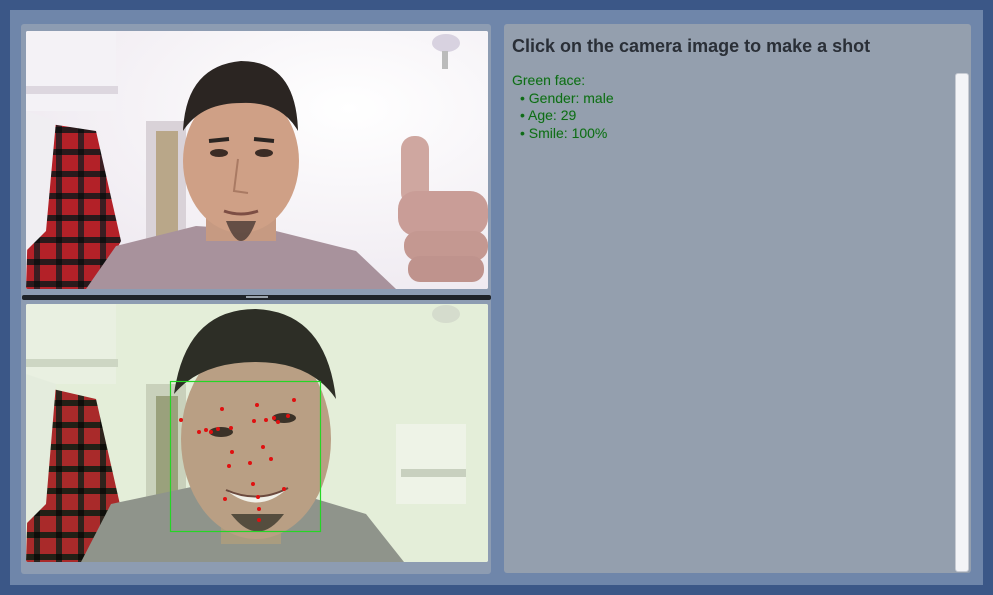 The height and width of the screenshot is (595, 993). What do you see at coordinates (548, 115) in the screenshot?
I see `age-result: • Age: 29` at bounding box center [548, 115].